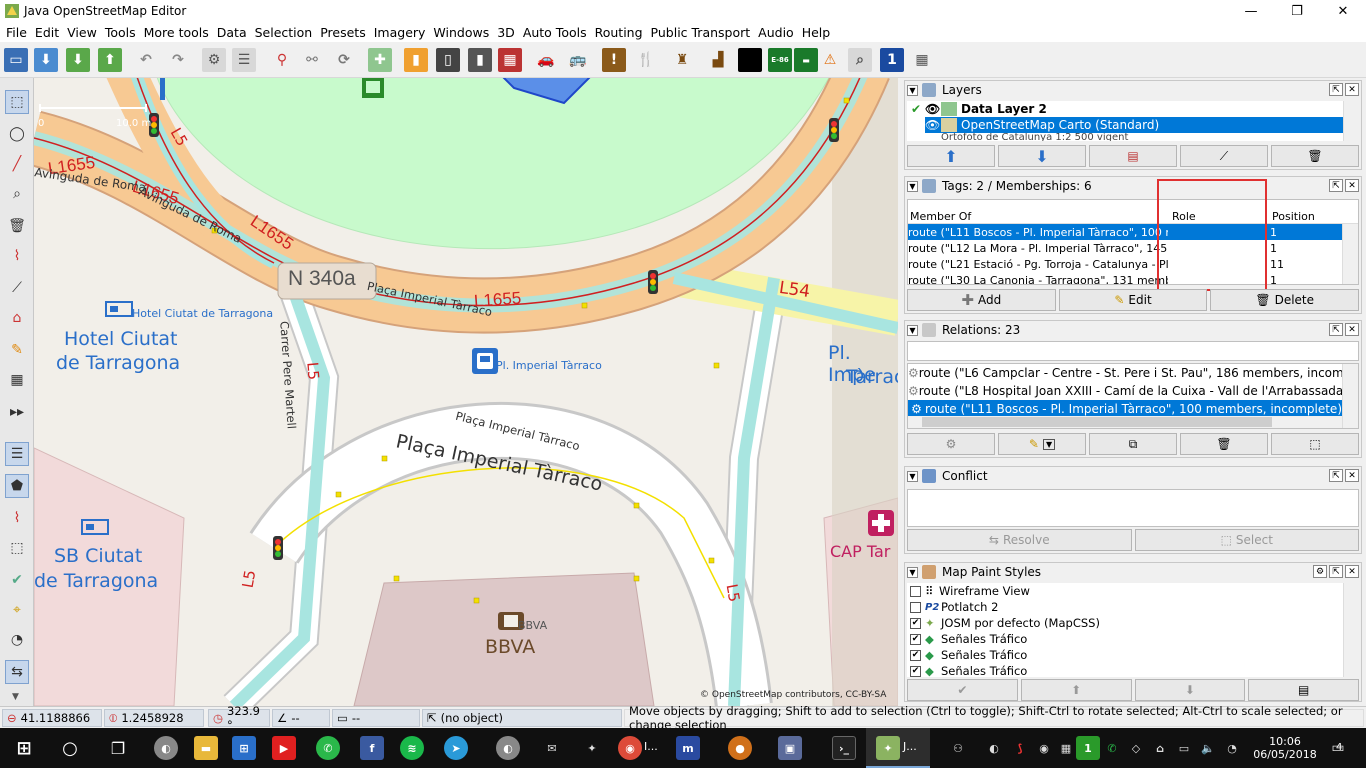 The image size is (1366, 768). What do you see at coordinates (860, 60) in the screenshot?
I see `search-icon: ⌕` at bounding box center [860, 60].